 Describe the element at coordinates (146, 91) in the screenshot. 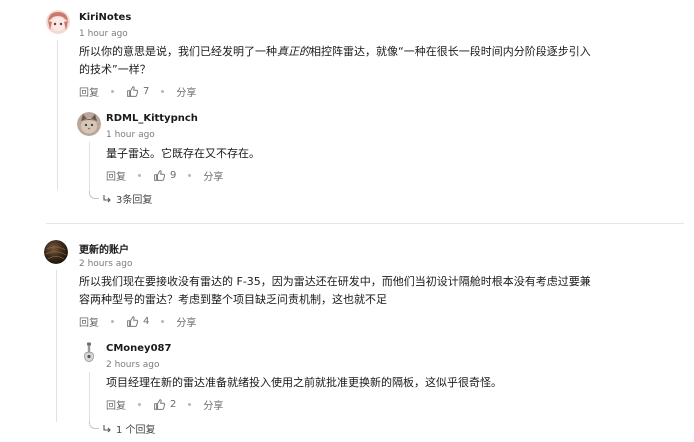

I see `vote-count: 7` at that location.